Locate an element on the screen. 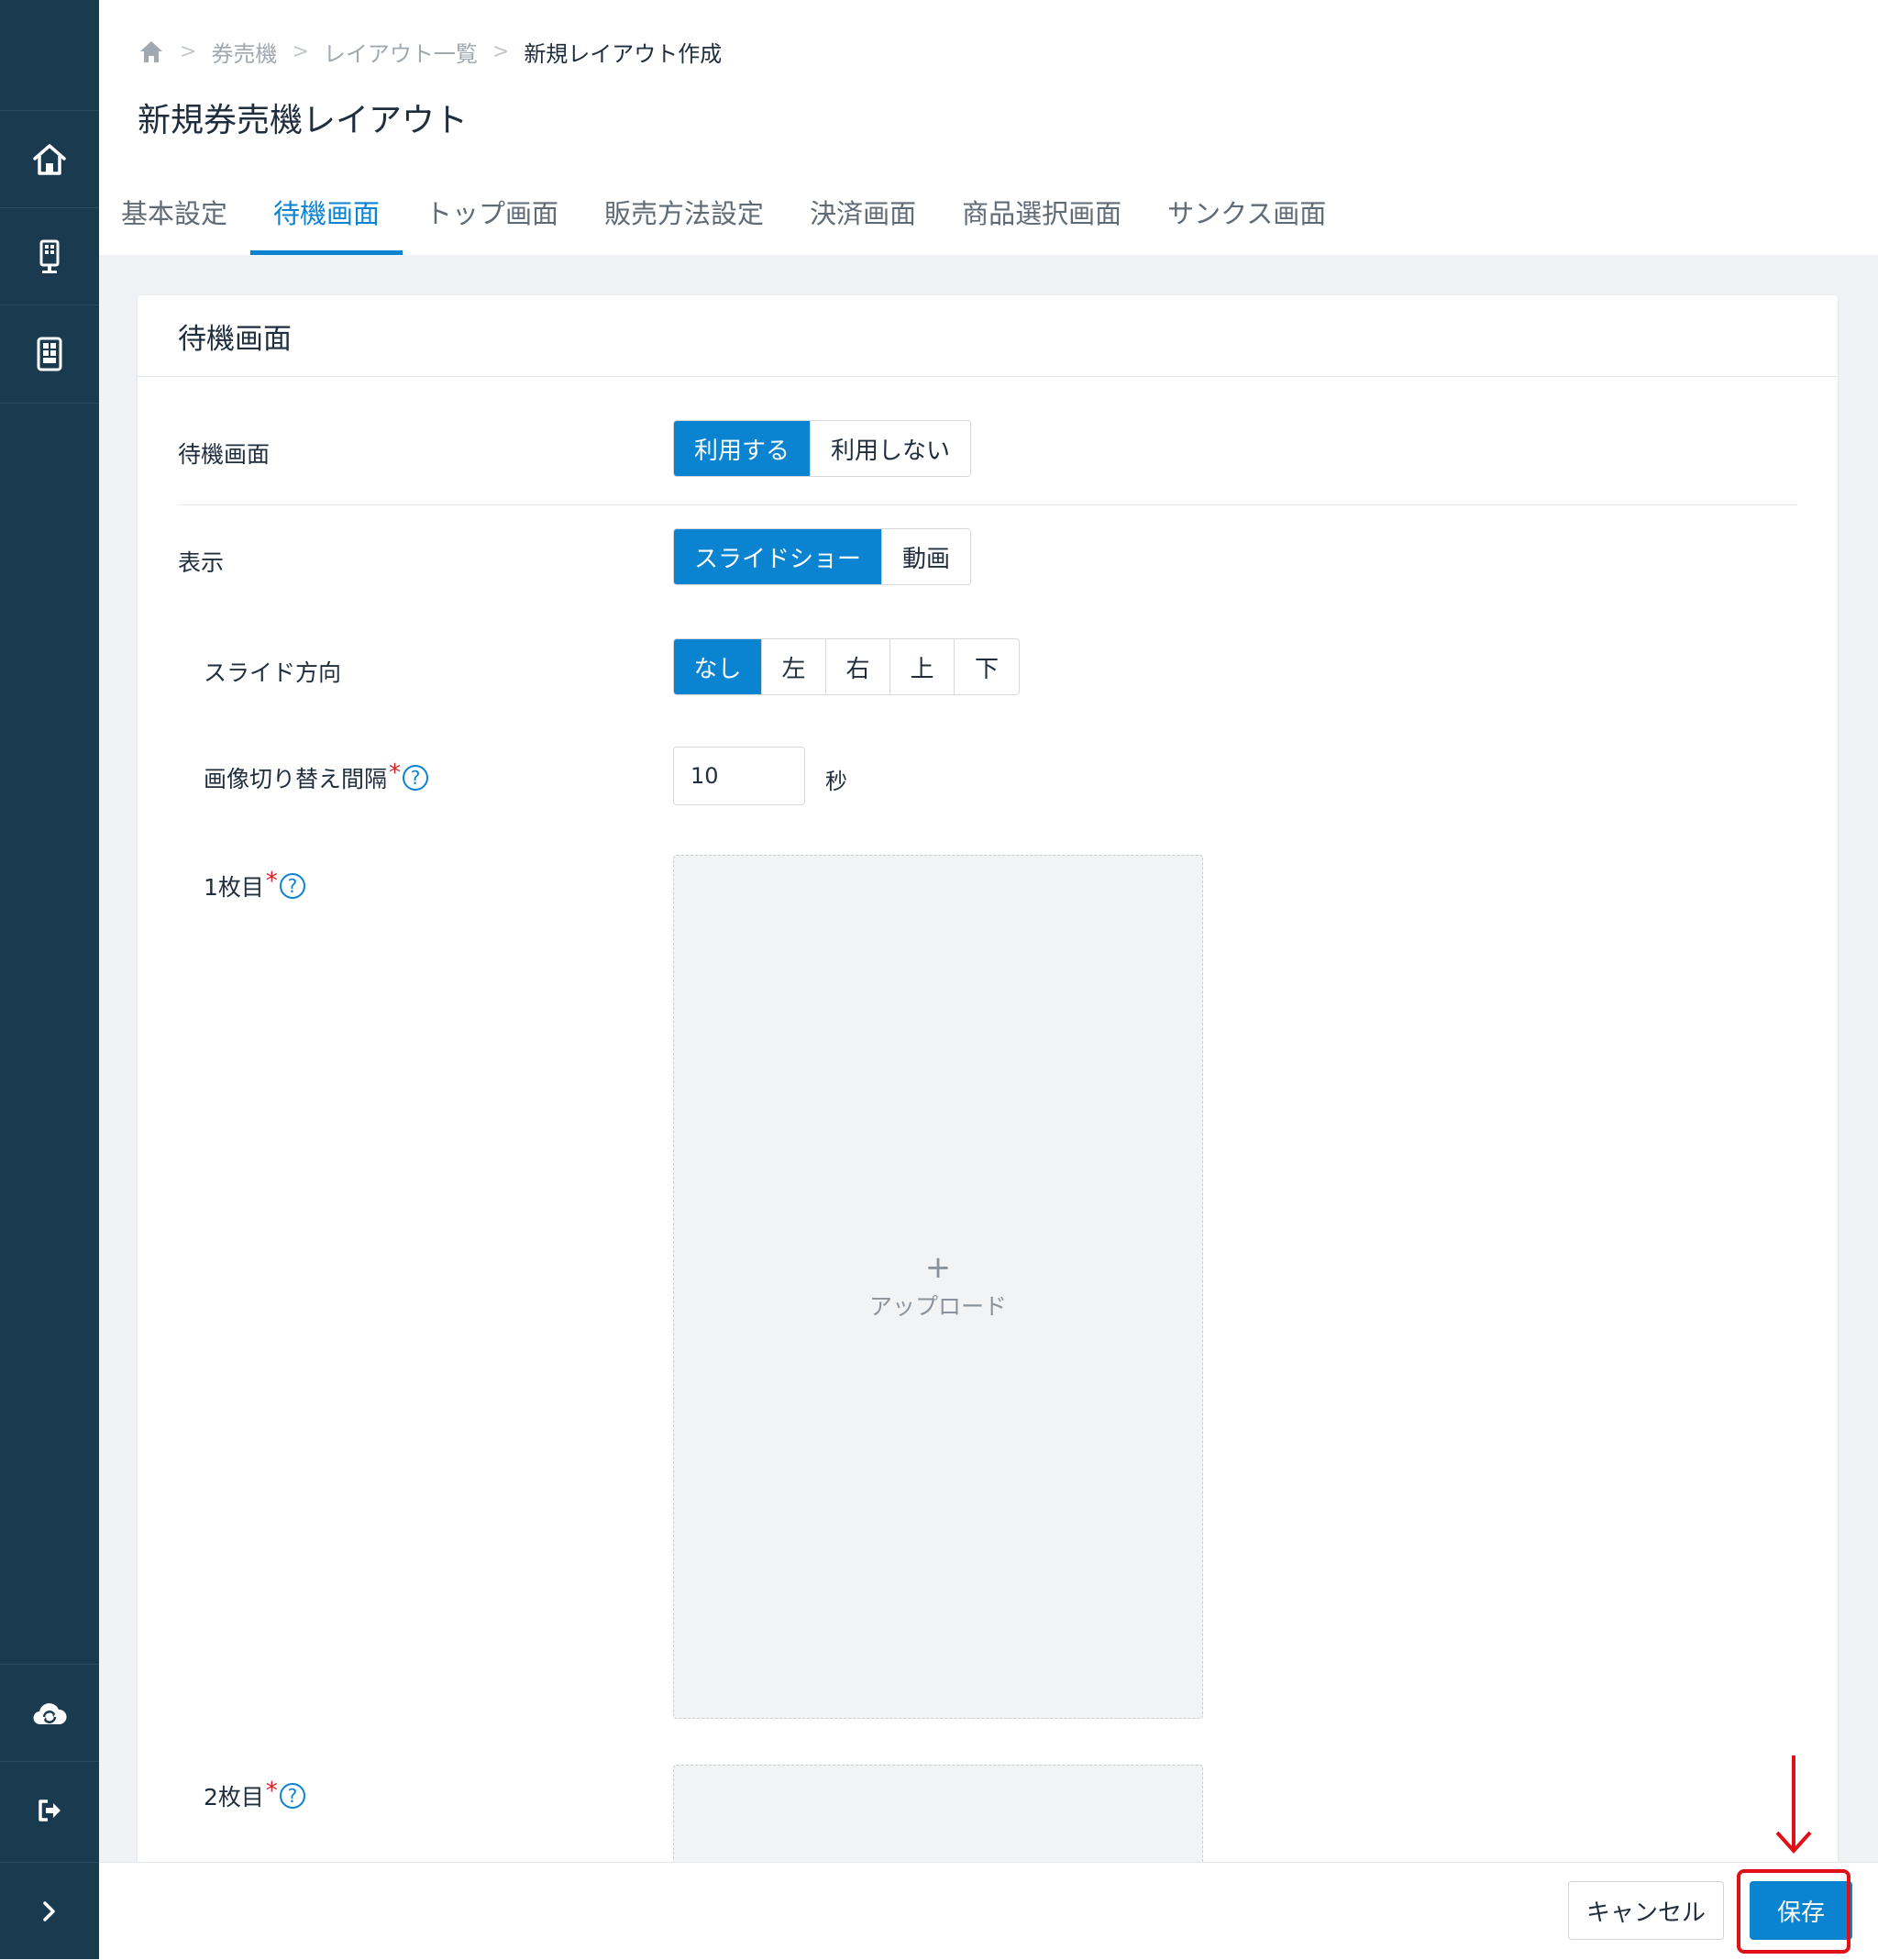 The image size is (1878, 1960). tab-sales-method: 販売方法設定 is located at coordinates (684, 219).